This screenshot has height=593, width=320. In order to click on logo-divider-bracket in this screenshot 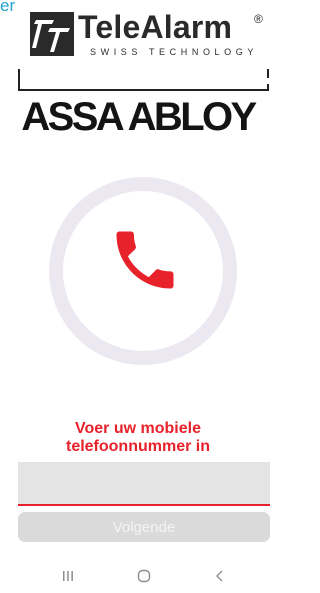, I will do `click(143, 80)`.